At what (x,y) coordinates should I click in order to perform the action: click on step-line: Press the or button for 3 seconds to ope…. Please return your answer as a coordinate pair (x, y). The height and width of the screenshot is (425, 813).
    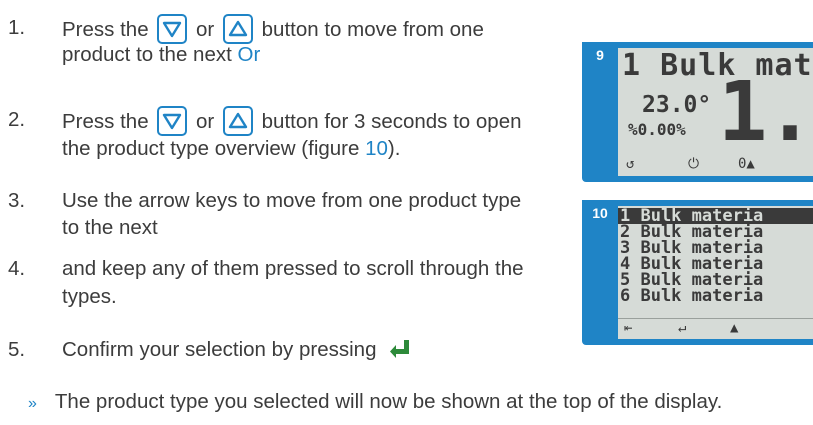
    Looking at the image, I should click on (292, 121).